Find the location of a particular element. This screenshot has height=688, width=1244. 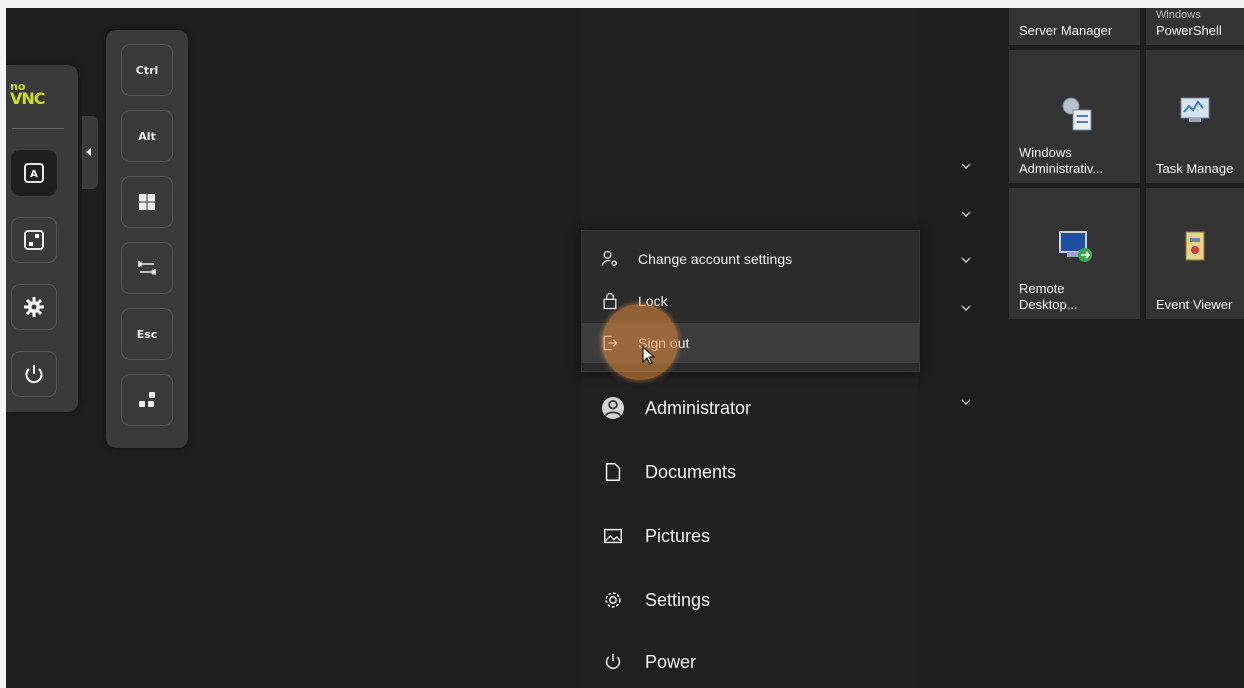

start-item-settings: Settings is located at coordinates (750, 600).